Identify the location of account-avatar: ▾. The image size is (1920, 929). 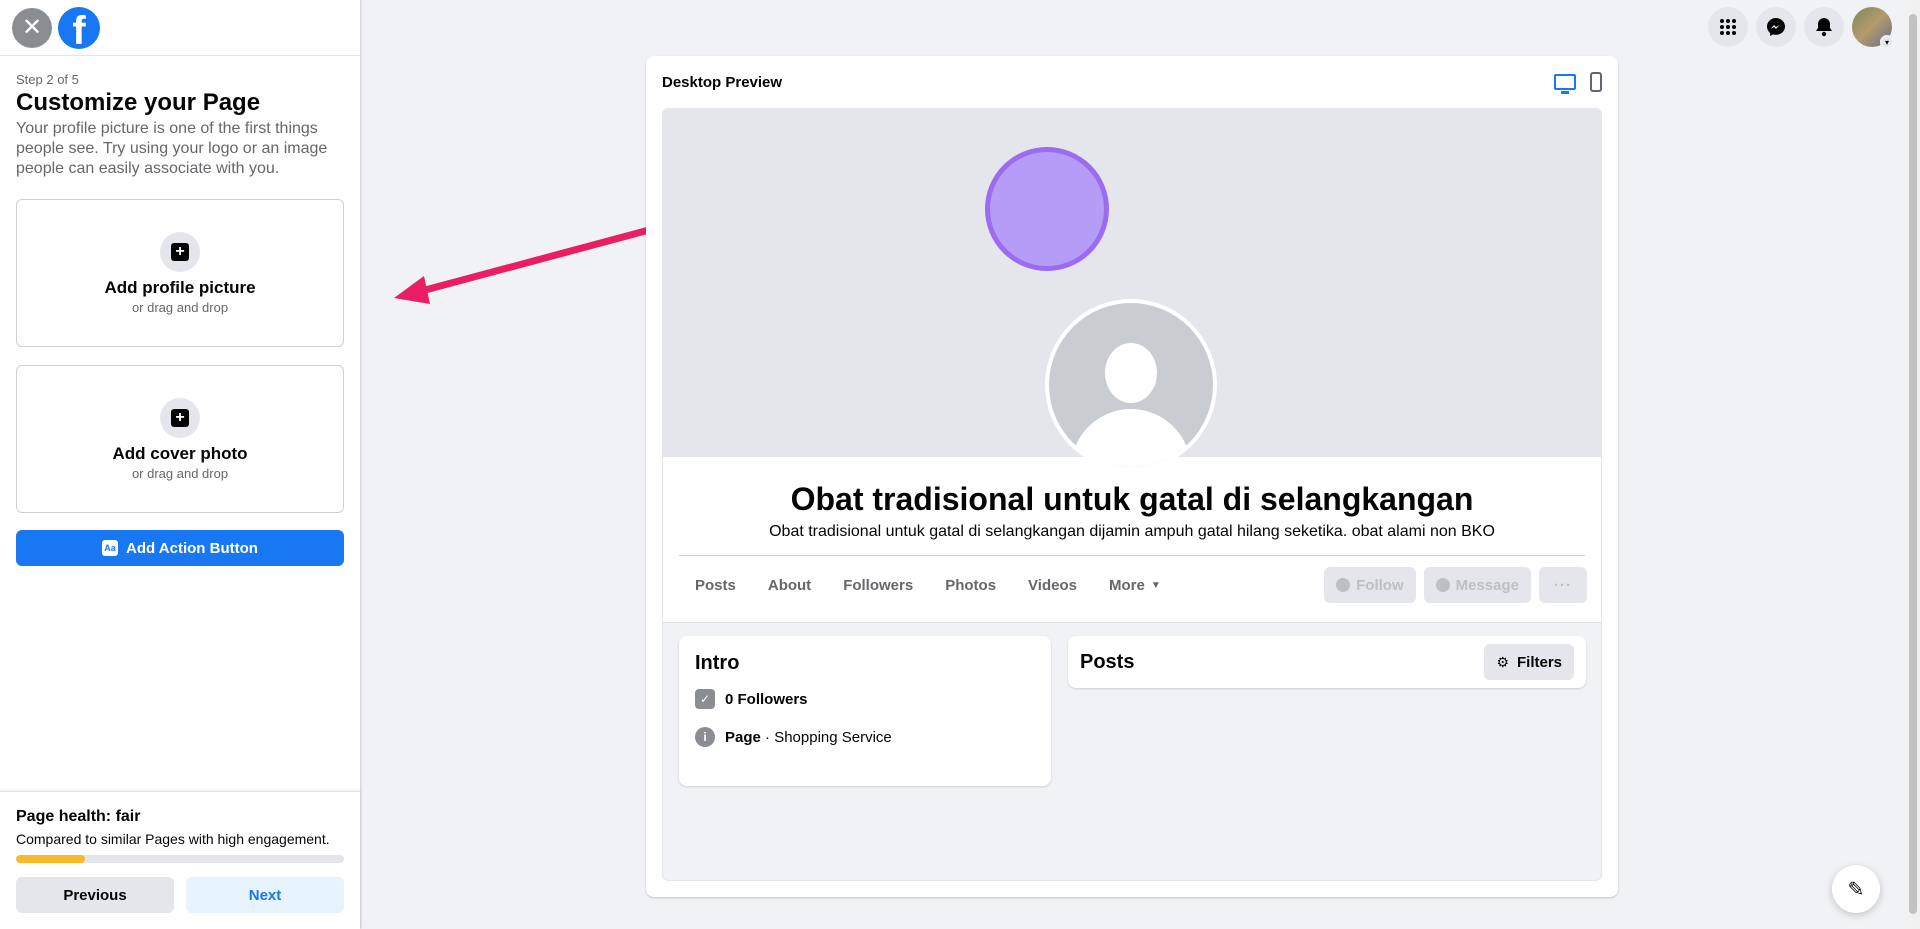
(1873, 28).